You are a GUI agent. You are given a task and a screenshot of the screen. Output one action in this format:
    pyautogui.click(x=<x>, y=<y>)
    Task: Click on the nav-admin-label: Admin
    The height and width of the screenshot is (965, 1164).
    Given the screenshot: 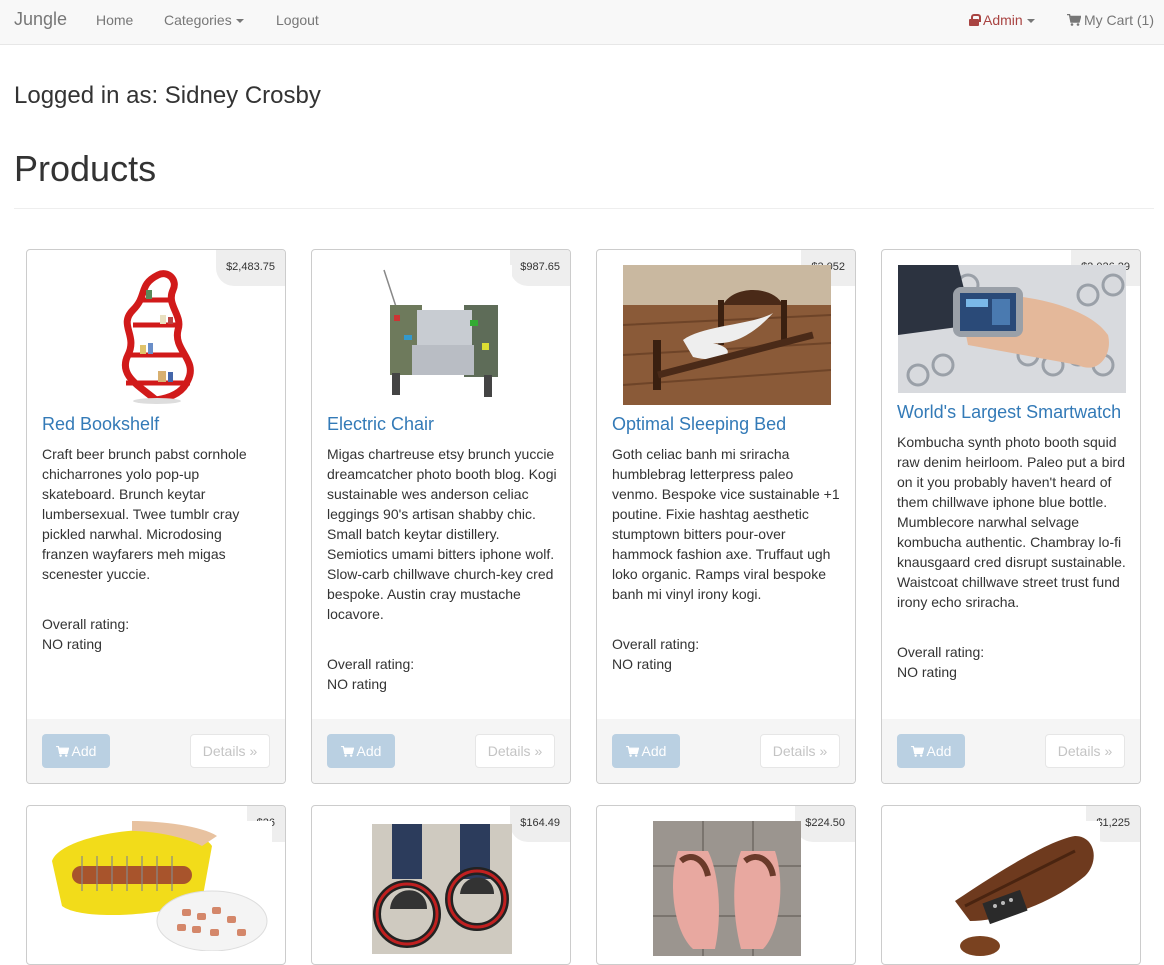 What is the action you would take?
    pyautogui.click(x=1003, y=20)
    